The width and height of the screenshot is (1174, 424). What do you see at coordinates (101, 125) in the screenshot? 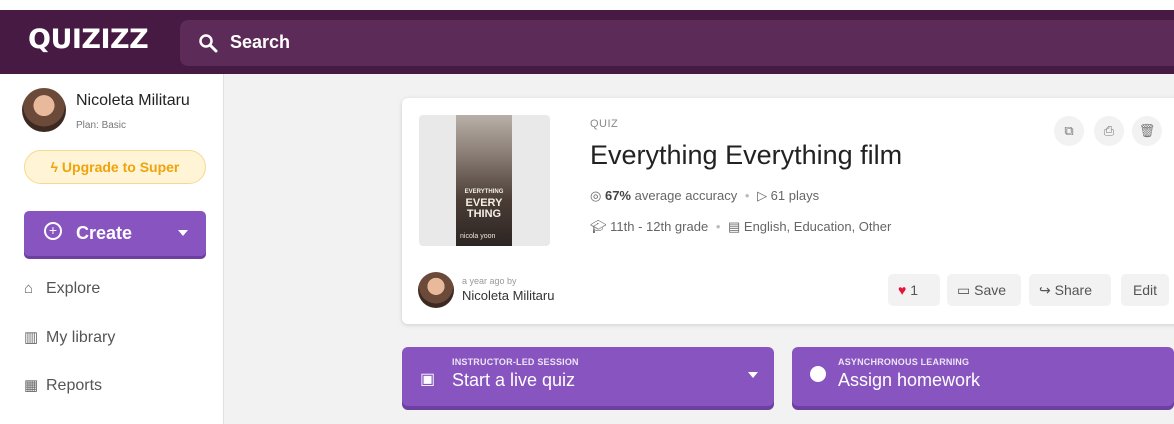
I see `user-plan: Plan: Basic` at bounding box center [101, 125].